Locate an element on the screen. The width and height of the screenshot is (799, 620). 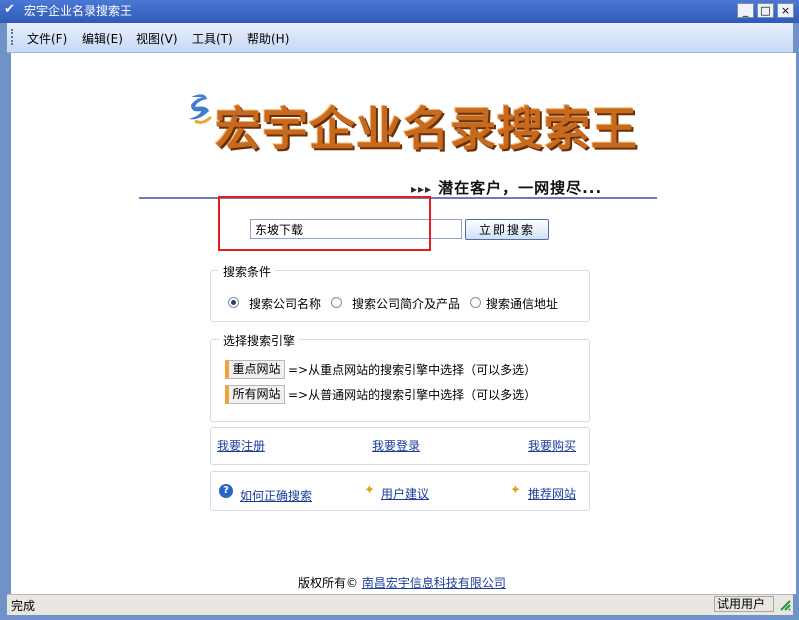
key-sites-button: 重点网站 is located at coordinates (255, 369).